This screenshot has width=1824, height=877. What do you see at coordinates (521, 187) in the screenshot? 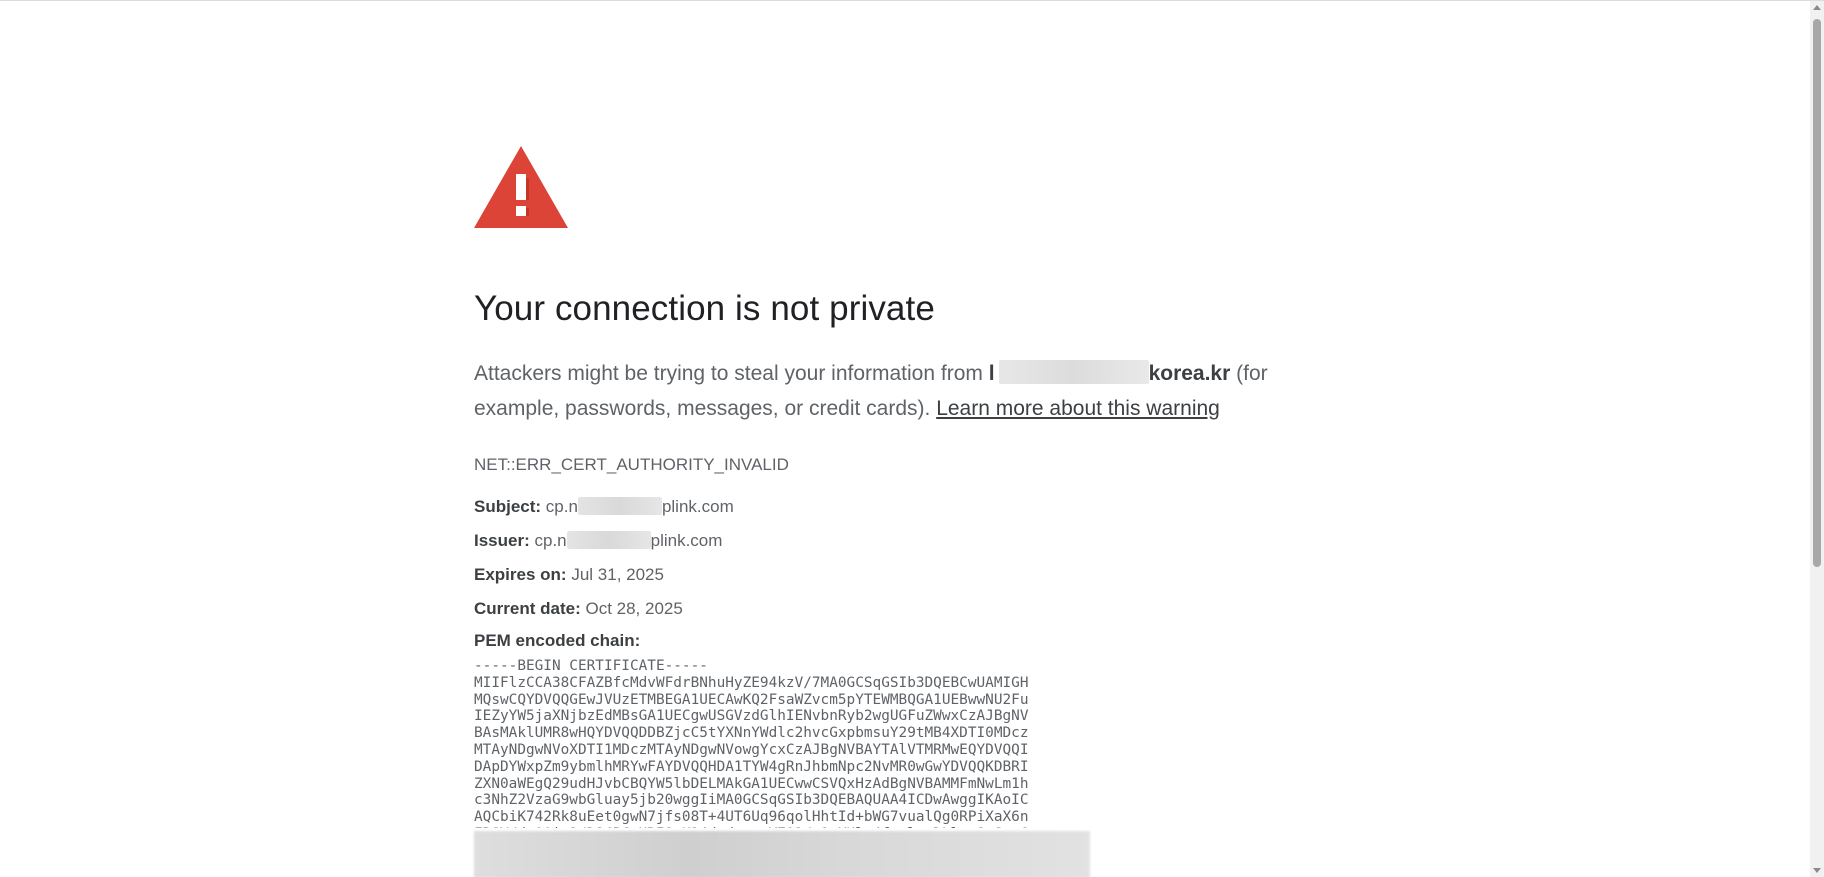
I see `warning-triangle-icon` at bounding box center [521, 187].